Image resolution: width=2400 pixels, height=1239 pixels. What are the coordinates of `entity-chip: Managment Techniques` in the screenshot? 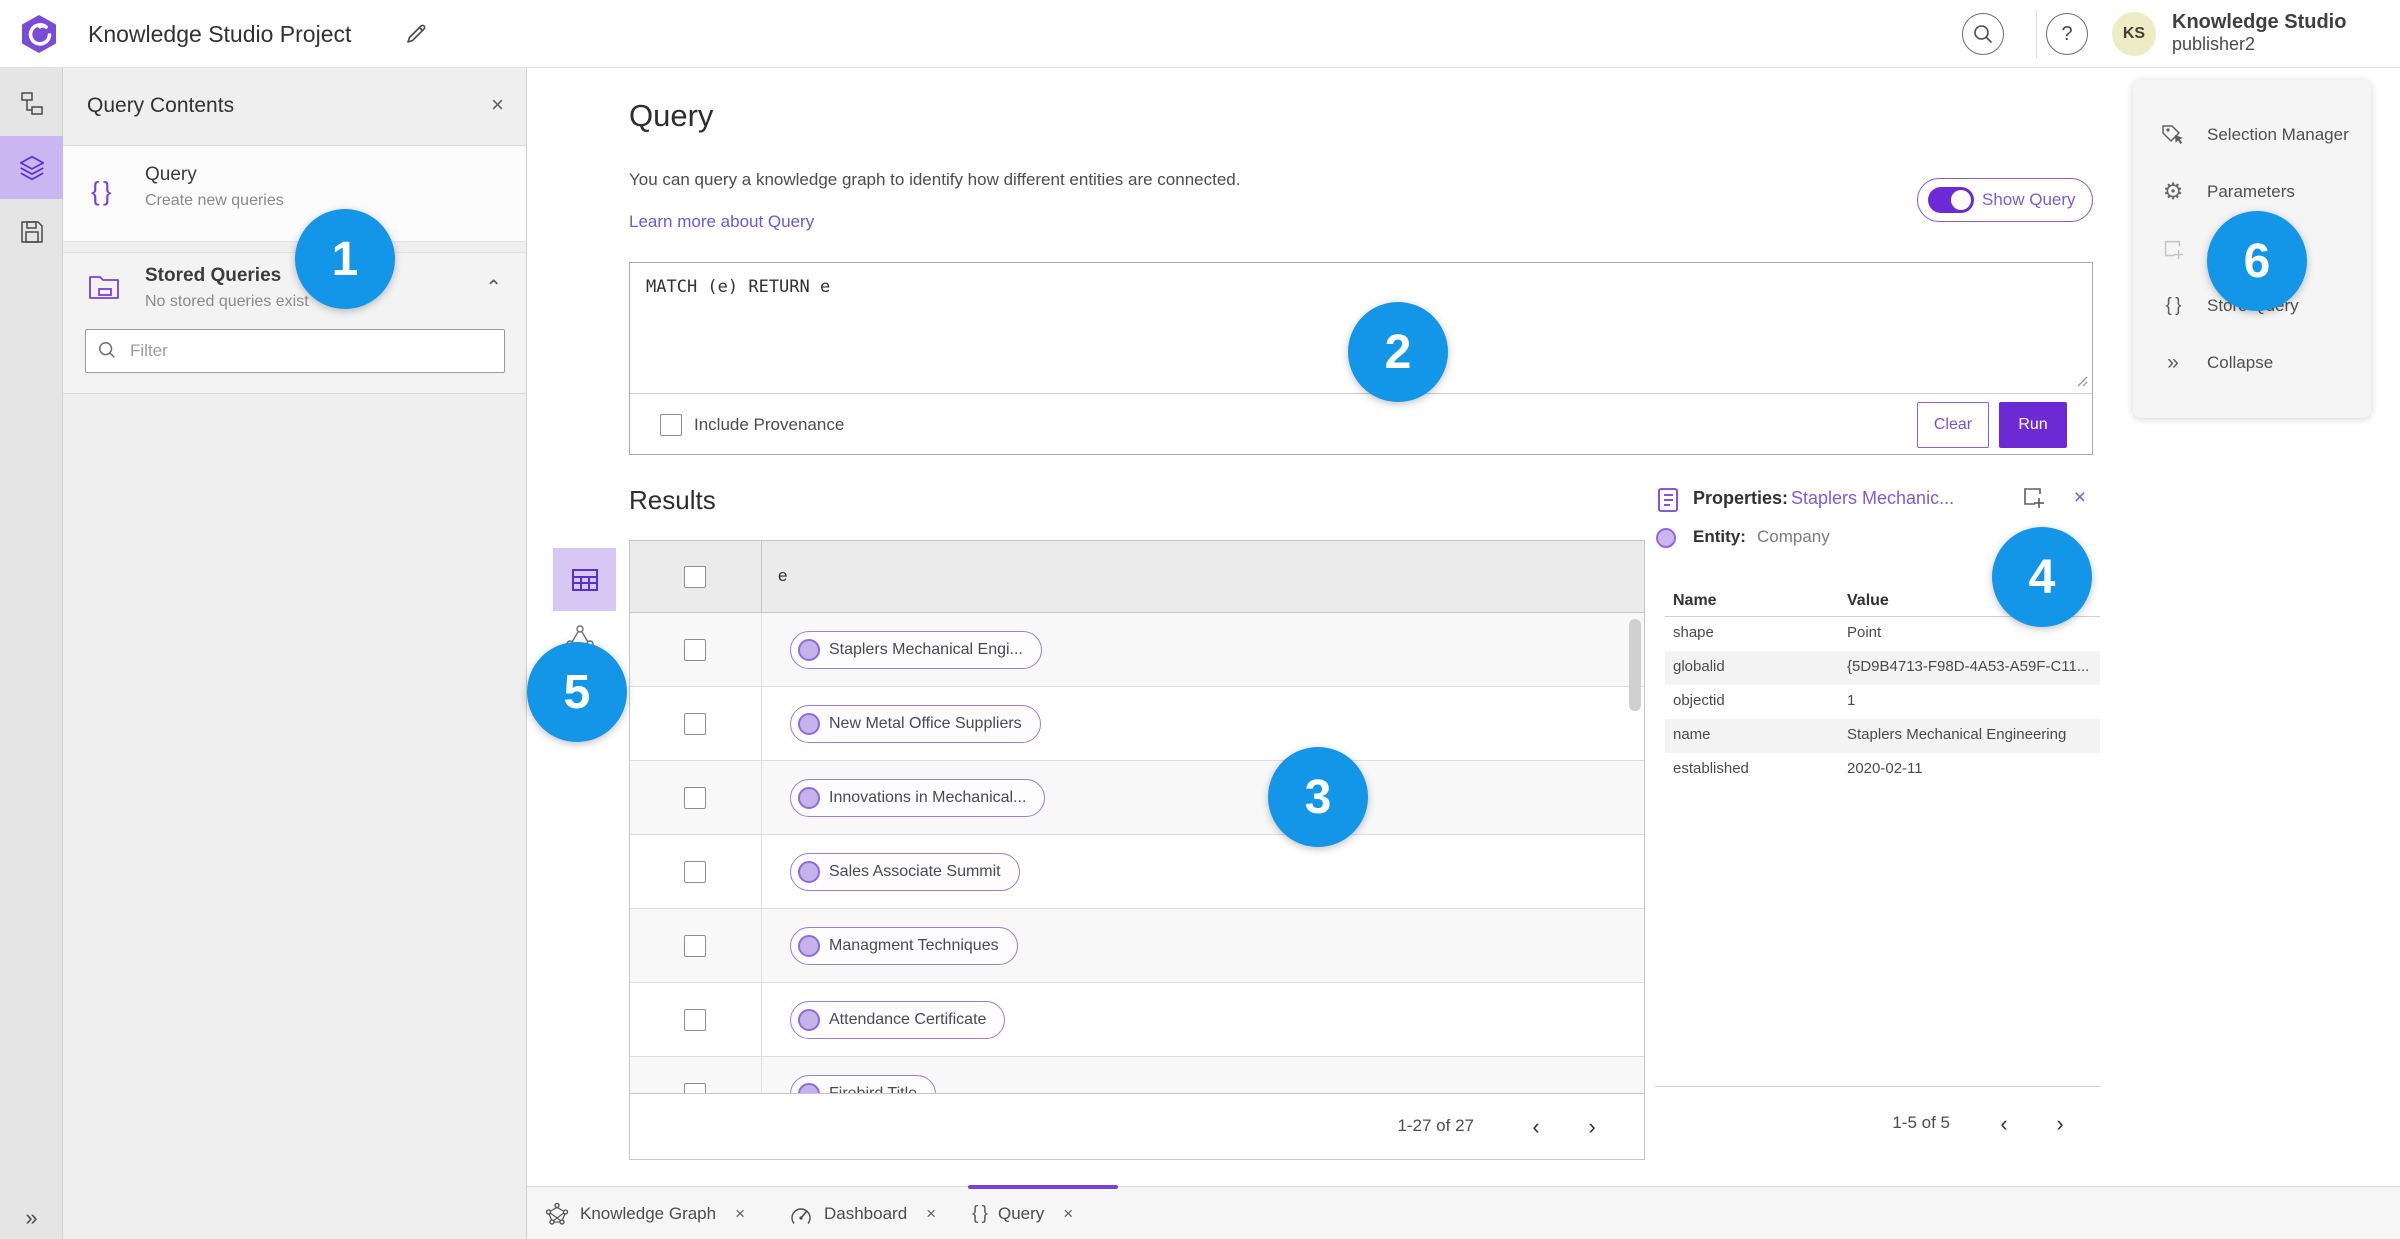 It's located at (904, 946).